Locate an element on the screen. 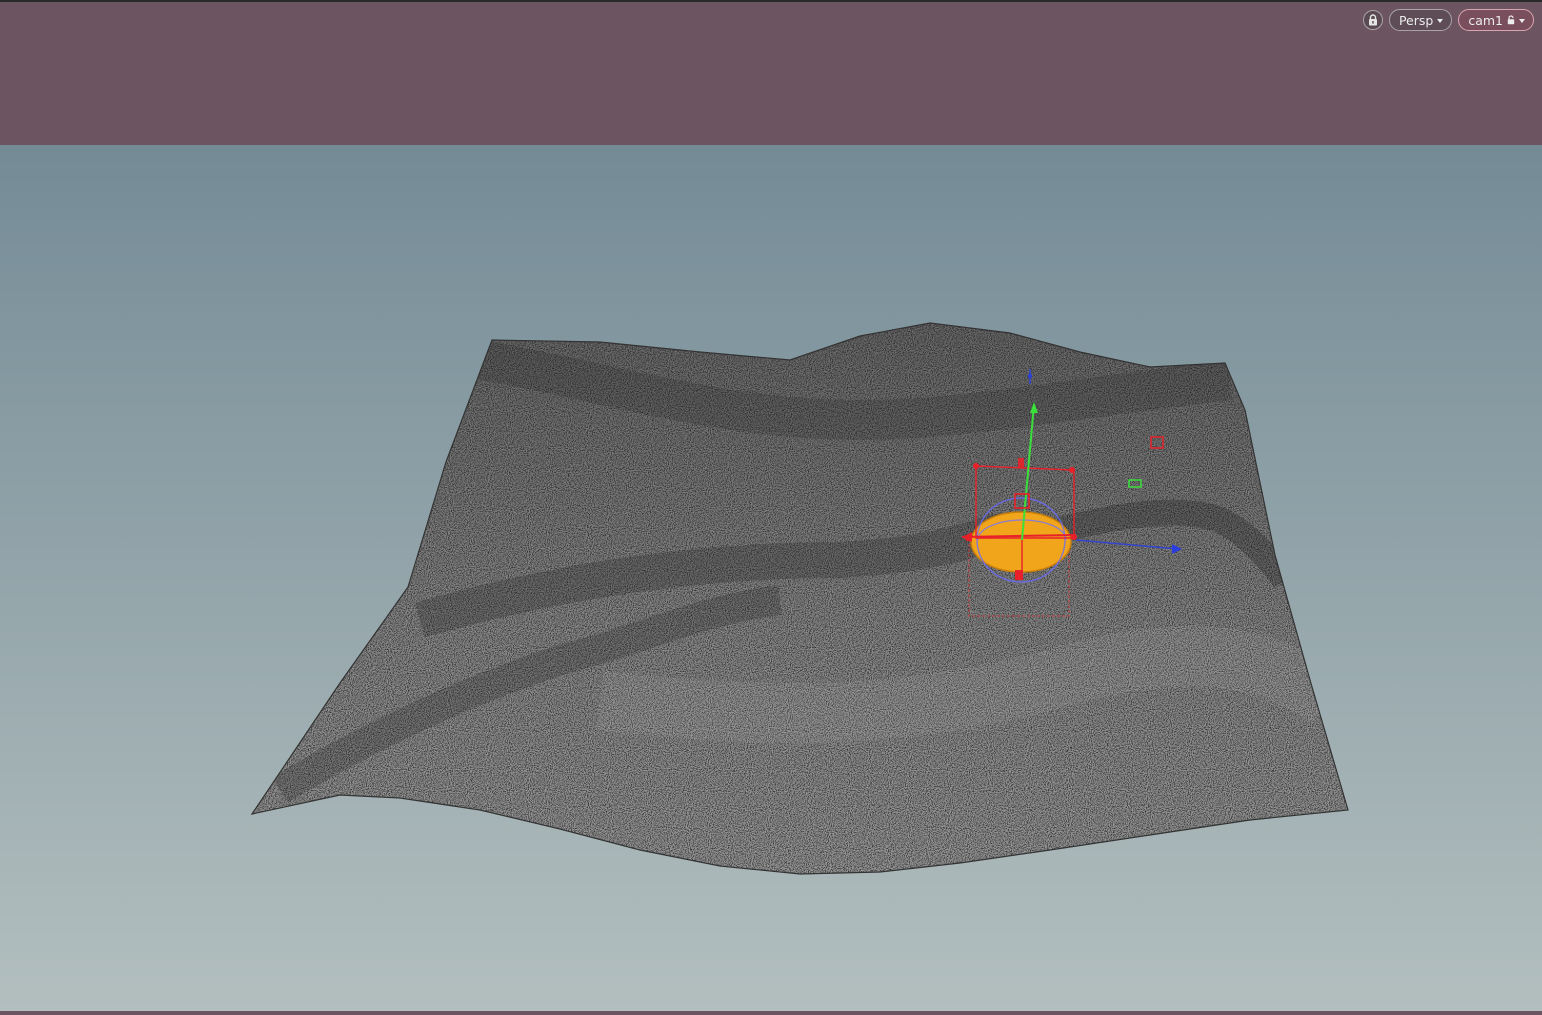 The width and height of the screenshot is (1542, 1015). view-projection-label: Persp is located at coordinates (1416, 20).